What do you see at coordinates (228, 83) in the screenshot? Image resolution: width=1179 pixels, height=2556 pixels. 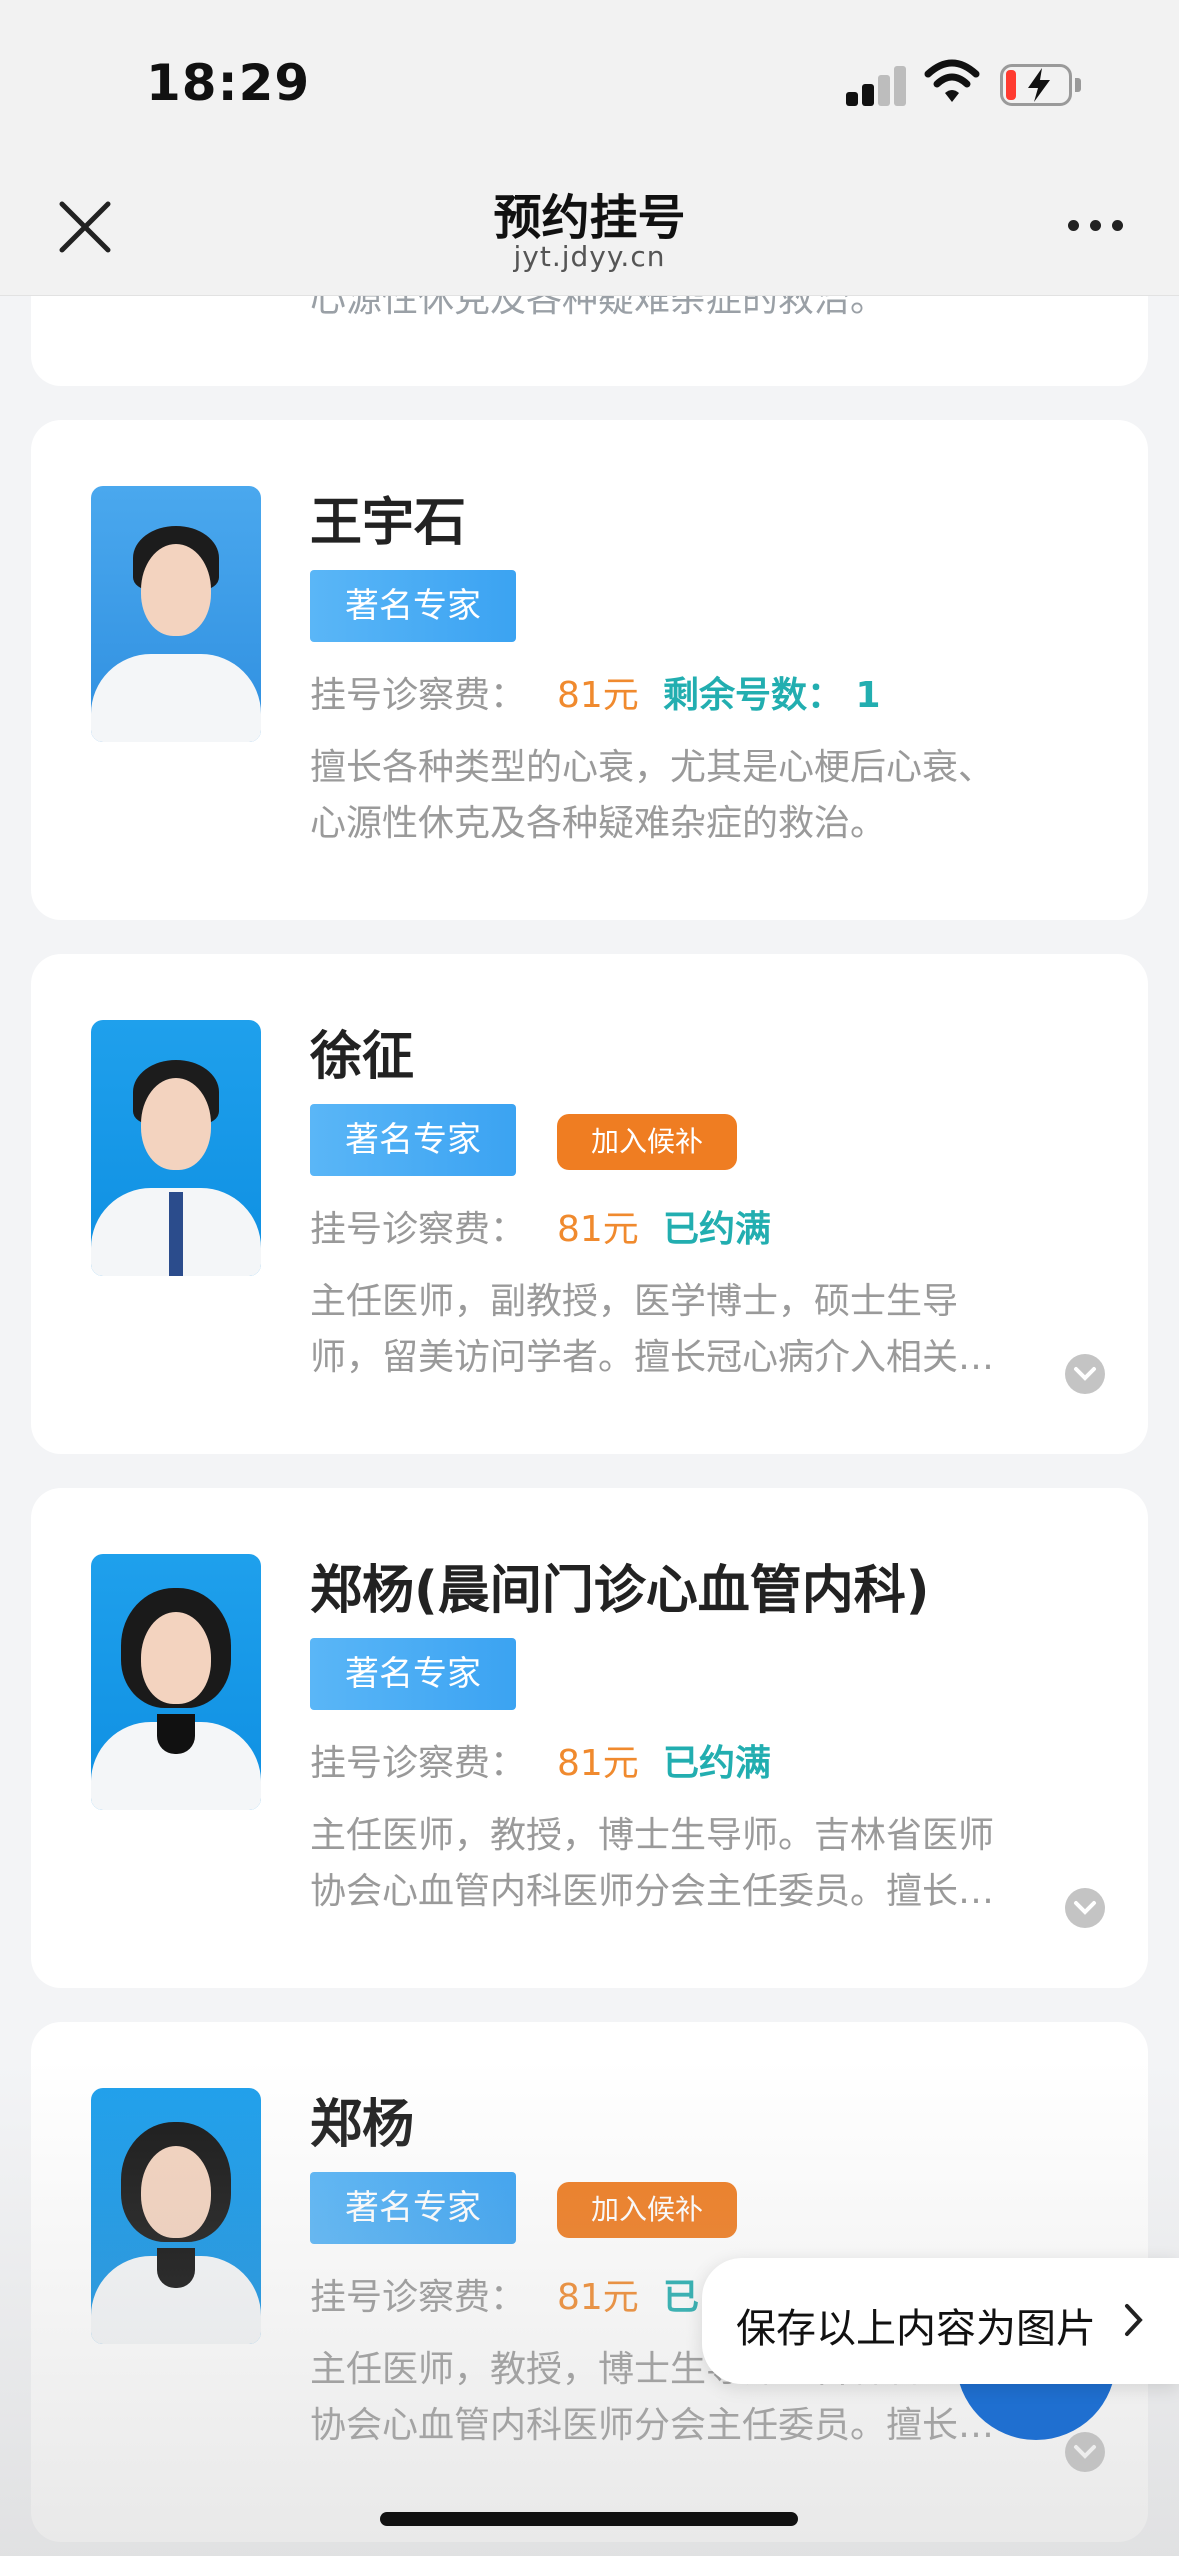 I see `status-time: 18:29` at bounding box center [228, 83].